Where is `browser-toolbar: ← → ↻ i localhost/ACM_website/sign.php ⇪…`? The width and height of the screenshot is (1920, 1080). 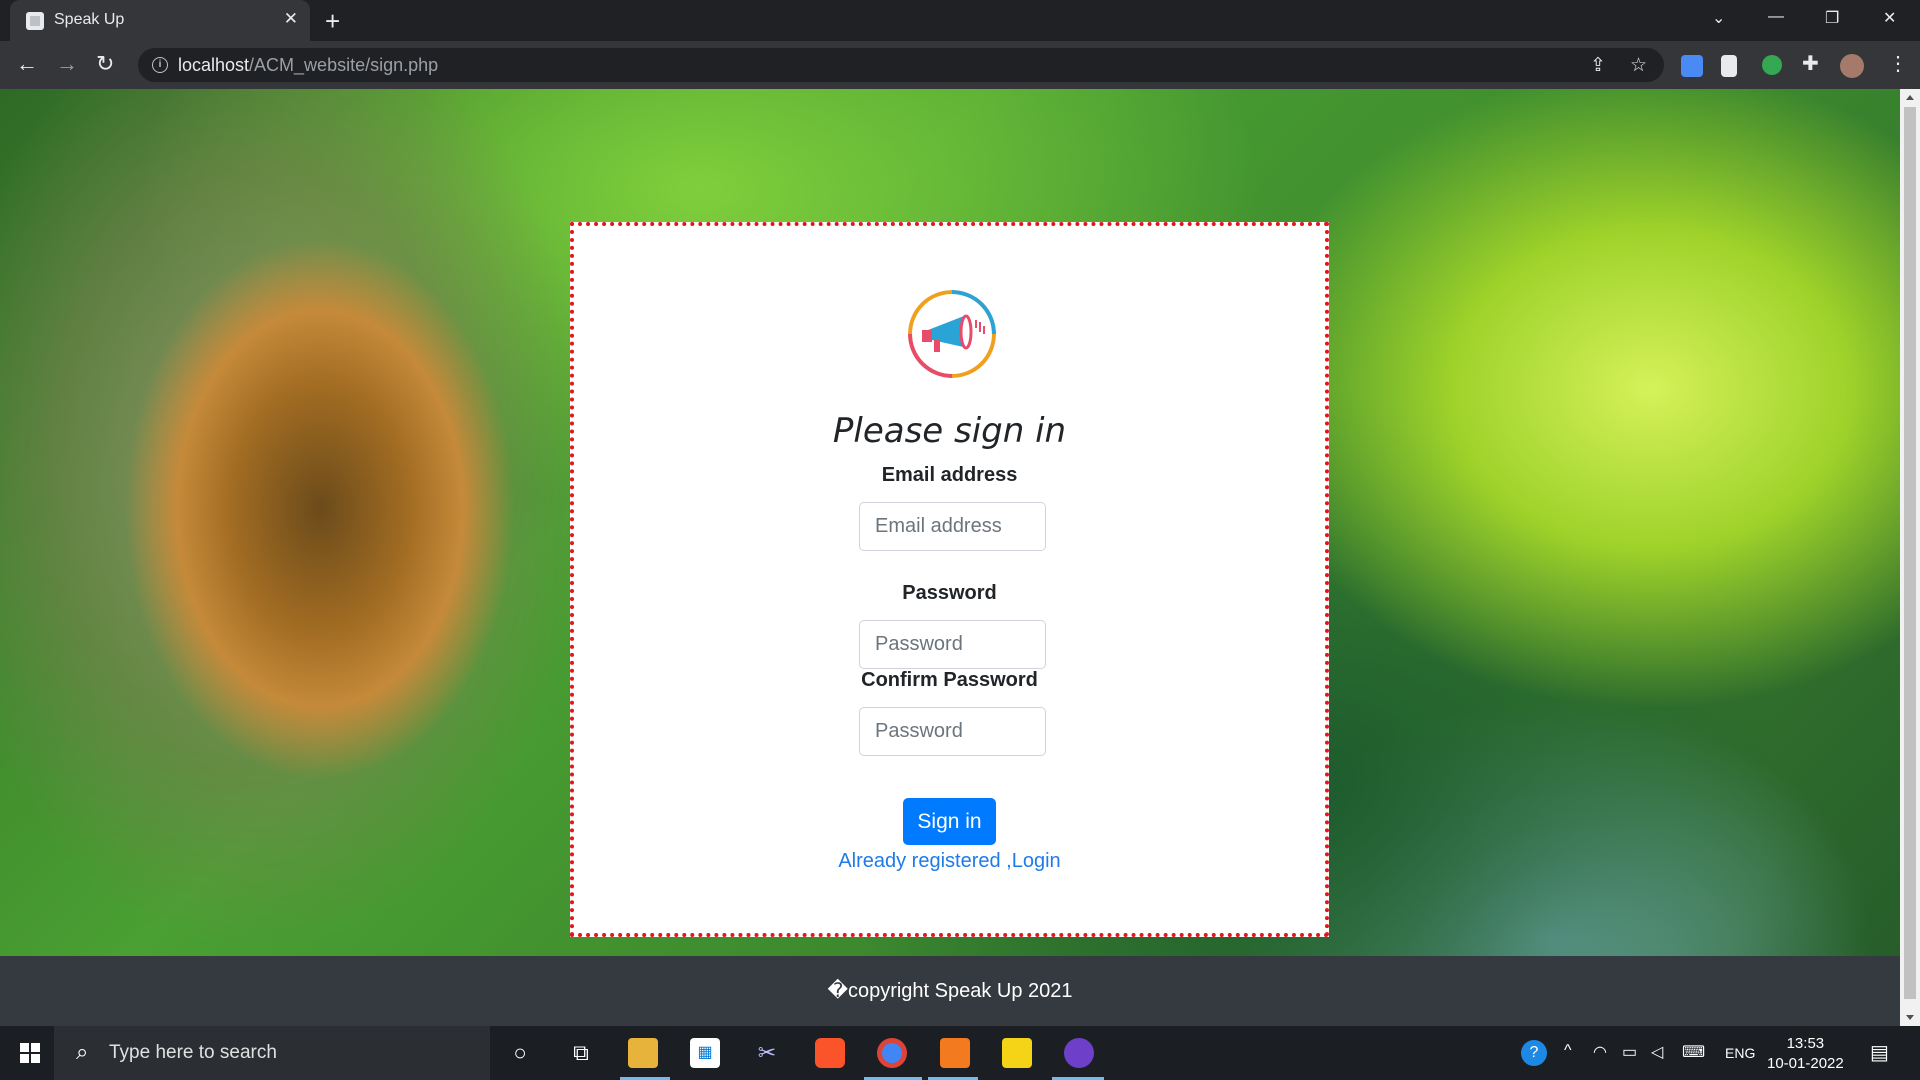 browser-toolbar: ← → ↻ i localhost/ACM_website/sign.php ⇪… is located at coordinates (960, 65).